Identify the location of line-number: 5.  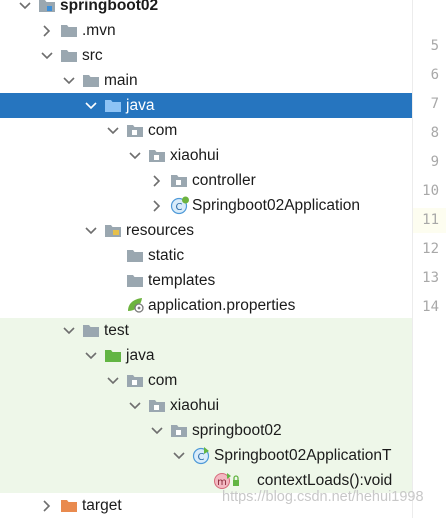
(434, 46).